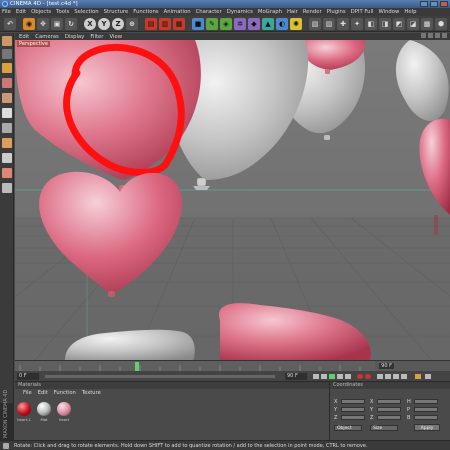 This screenshot has width=450, height=450. Describe the element at coordinates (7, 173) in the screenshot. I see `workplane-icon` at that location.